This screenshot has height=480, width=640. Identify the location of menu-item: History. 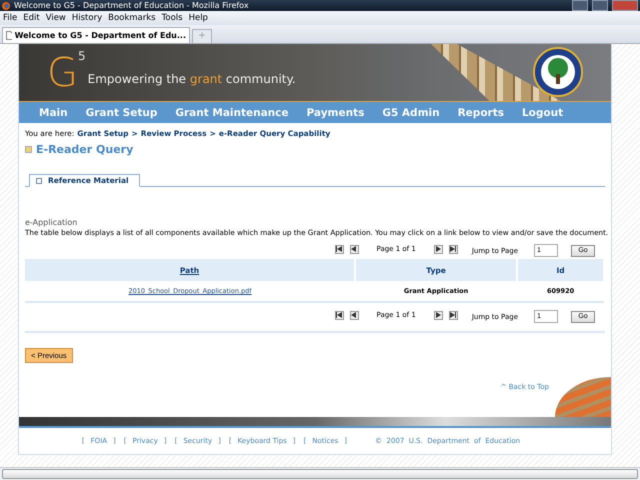
(87, 18).